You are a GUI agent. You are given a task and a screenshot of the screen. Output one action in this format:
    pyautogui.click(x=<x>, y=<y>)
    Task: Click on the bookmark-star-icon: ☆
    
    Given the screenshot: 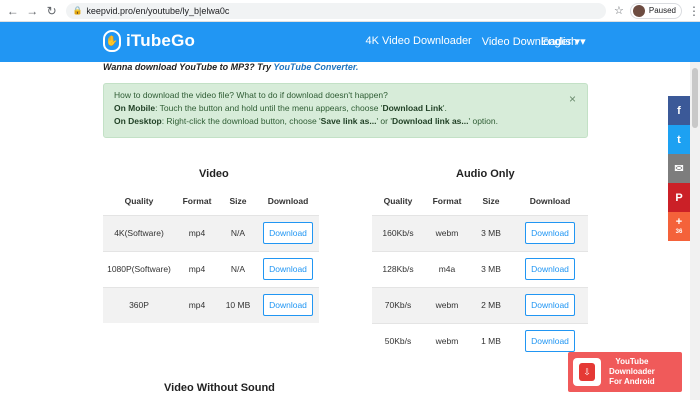 What is the action you would take?
    pyautogui.click(x=619, y=10)
    